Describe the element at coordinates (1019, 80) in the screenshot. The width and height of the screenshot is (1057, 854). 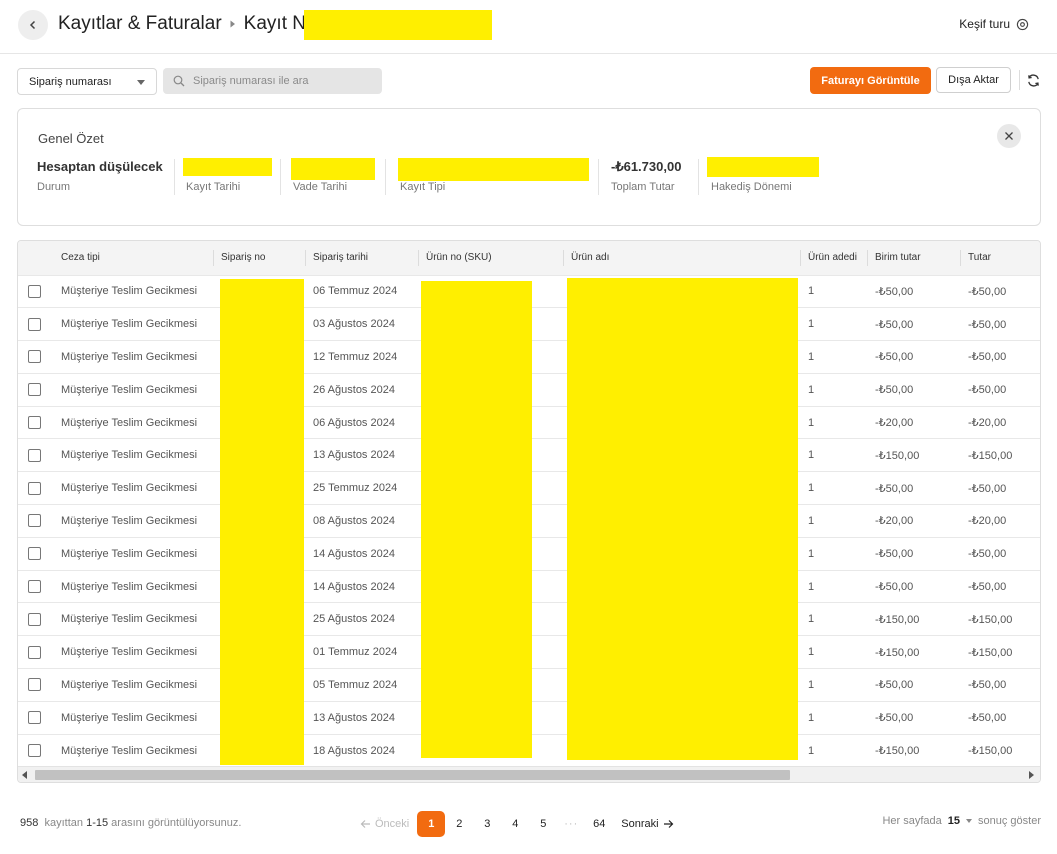
I see `toolbar-divider` at that location.